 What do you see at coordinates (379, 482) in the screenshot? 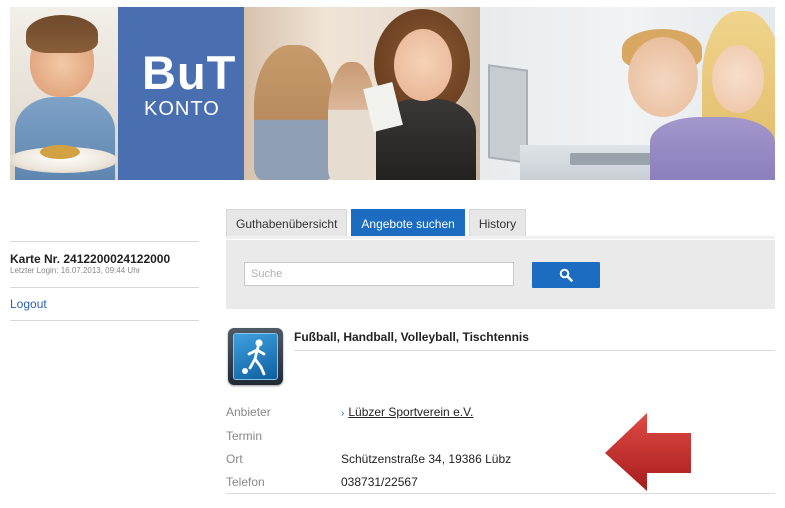
I see `info-value: 038731/22567` at bounding box center [379, 482].